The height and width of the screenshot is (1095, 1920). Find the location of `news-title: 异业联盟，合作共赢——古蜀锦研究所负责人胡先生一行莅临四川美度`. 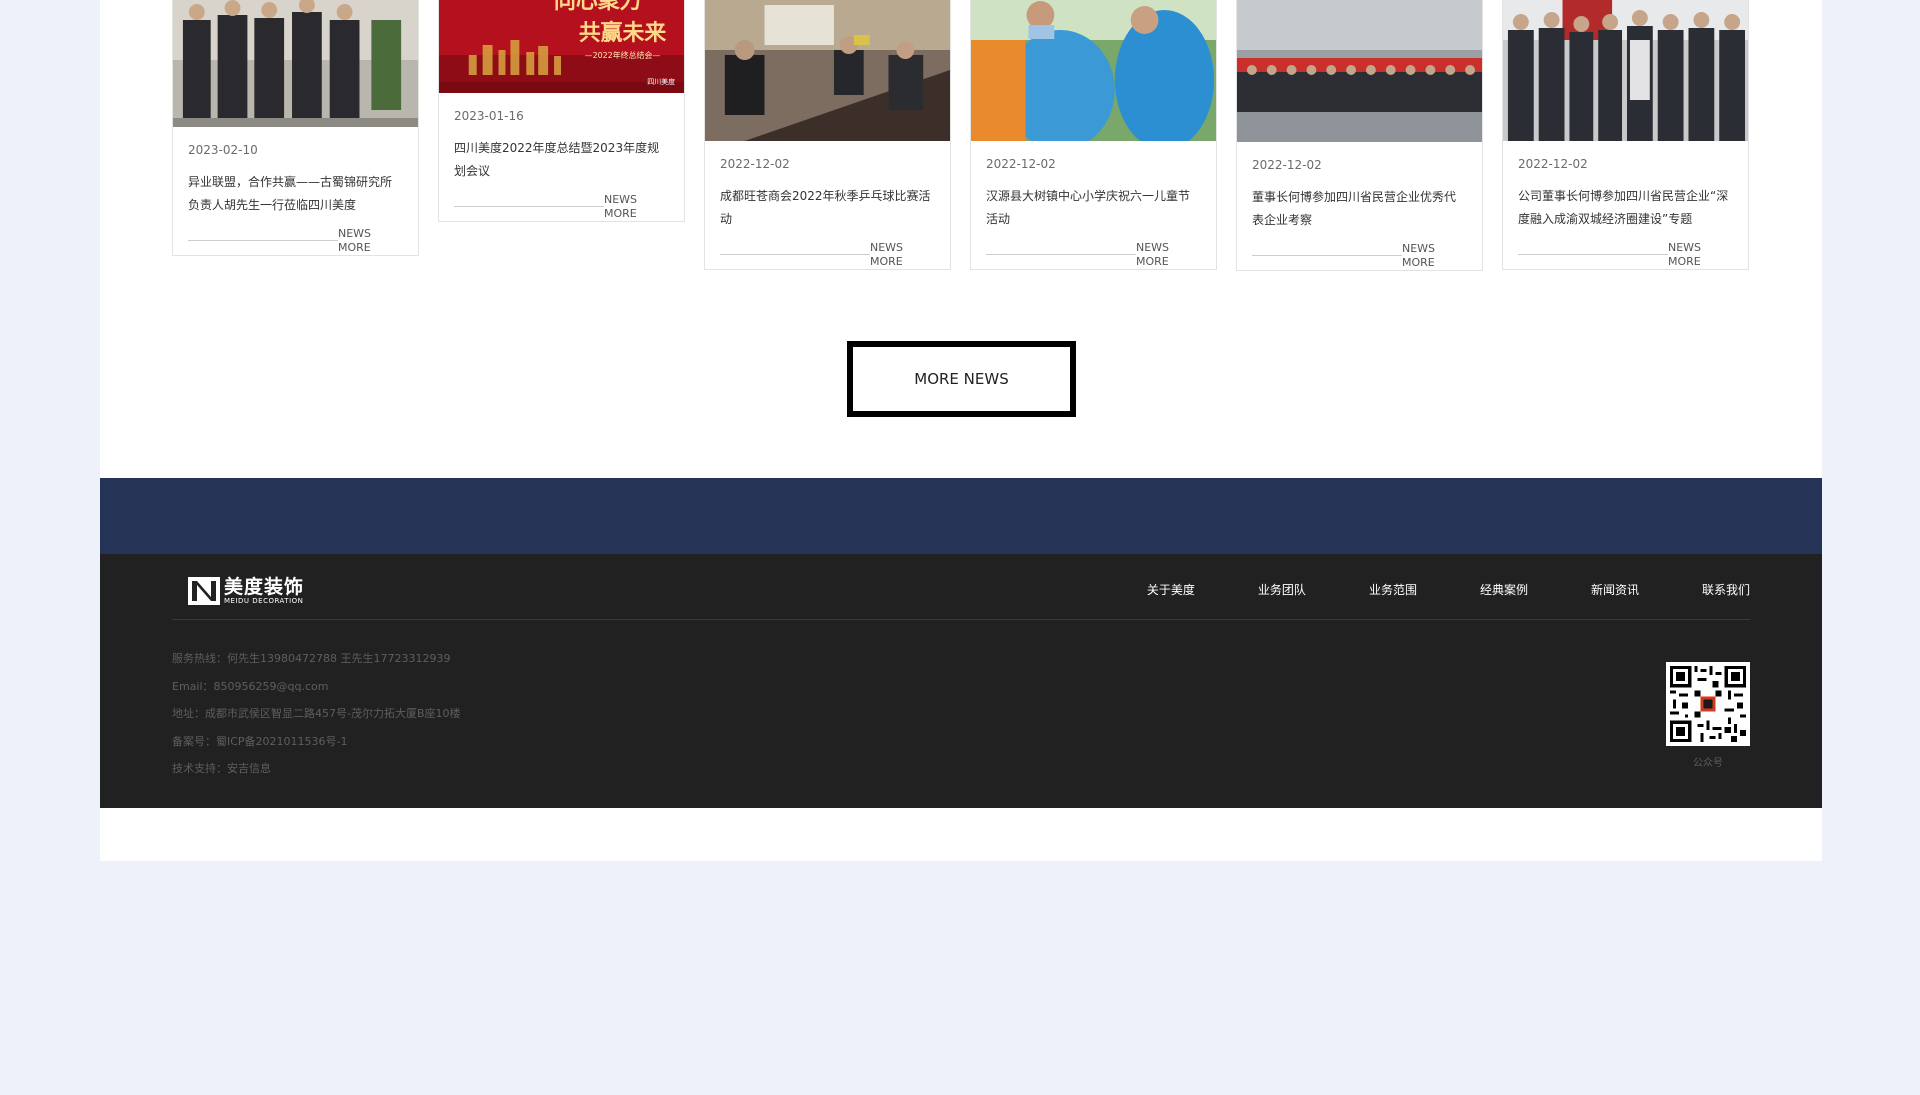

news-title: 异业联盟，合作共赢——古蜀锦研究所负责人胡先生一行莅临四川美度 is located at coordinates (295, 194).